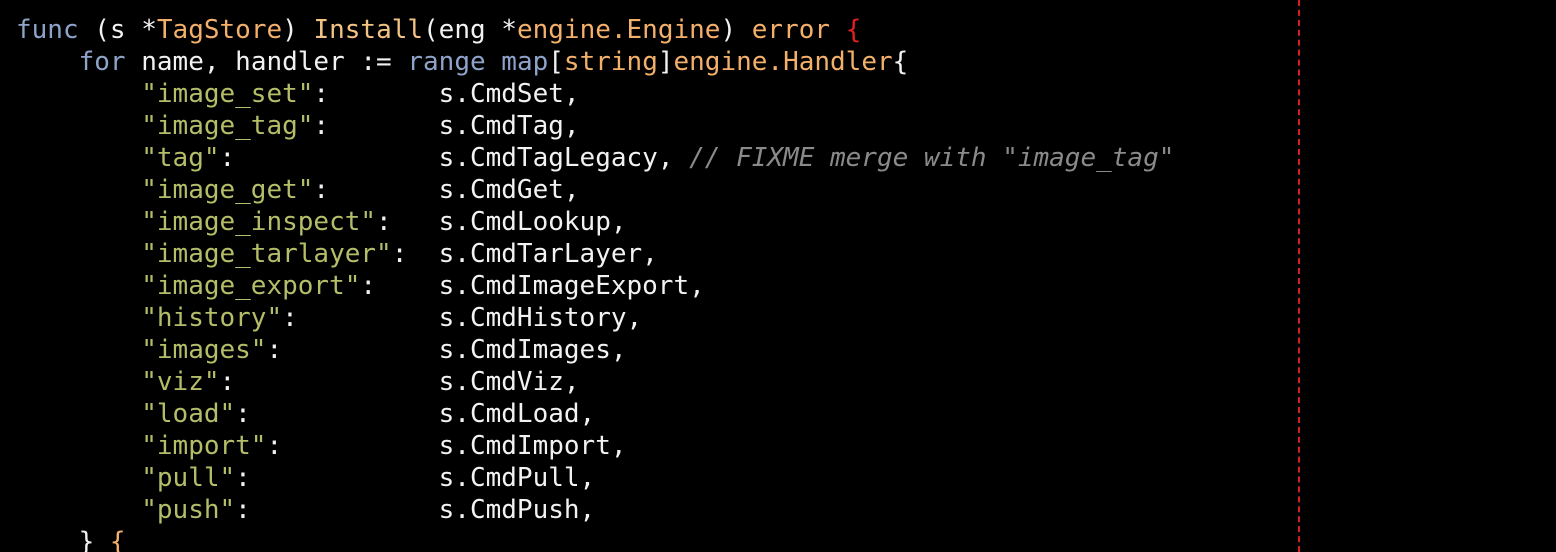 This screenshot has width=1556, height=552. Describe the element at coordinates (932, 158) in the screenshot. I see `code-token: // FIXME merge with "image_tag"` at that location.